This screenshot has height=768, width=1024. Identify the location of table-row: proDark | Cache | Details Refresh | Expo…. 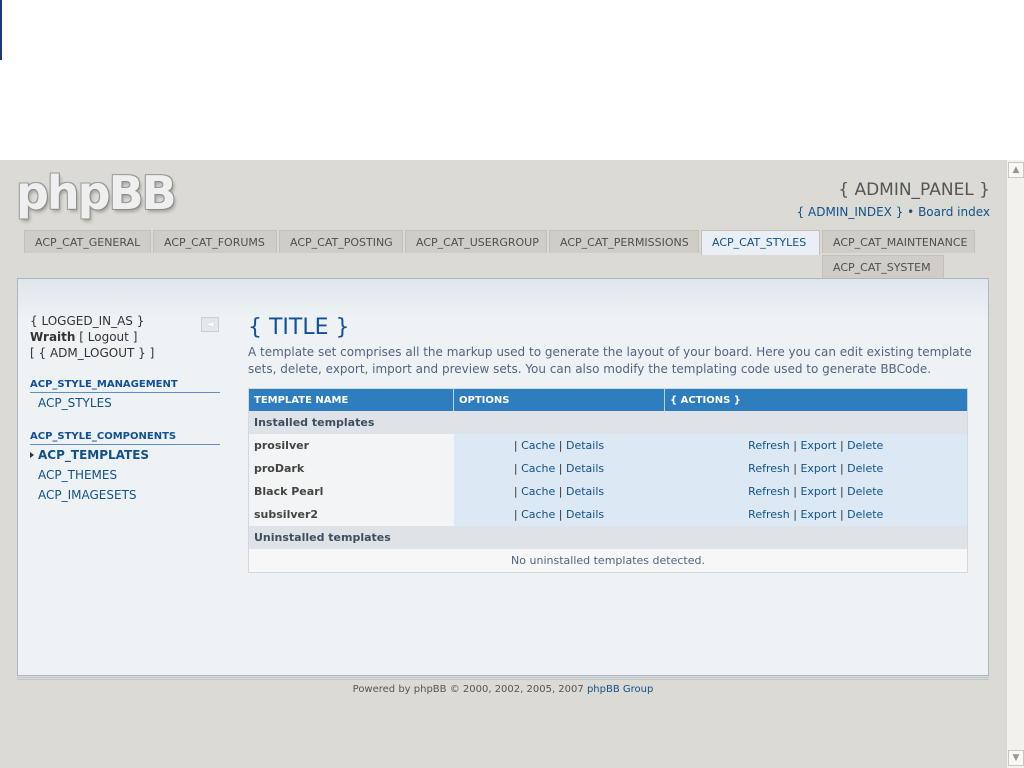
(608, 468).